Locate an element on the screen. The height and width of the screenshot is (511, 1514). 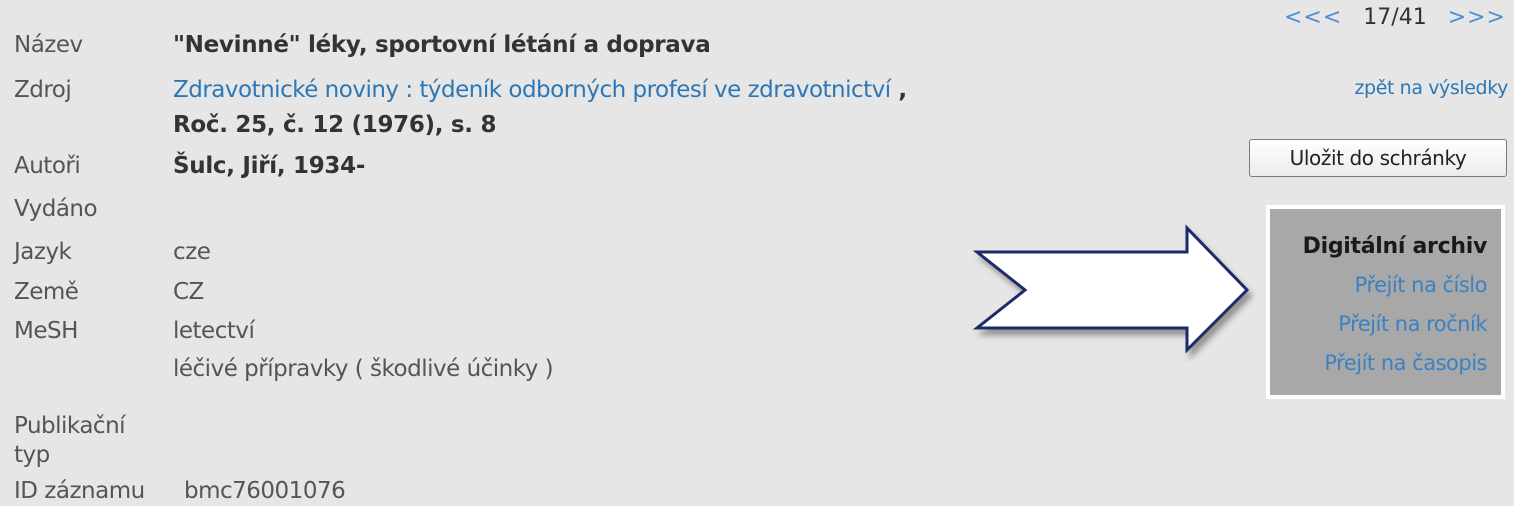
go-to-journal-link: Přejít na časopis is located at coordinates (1378, 363).